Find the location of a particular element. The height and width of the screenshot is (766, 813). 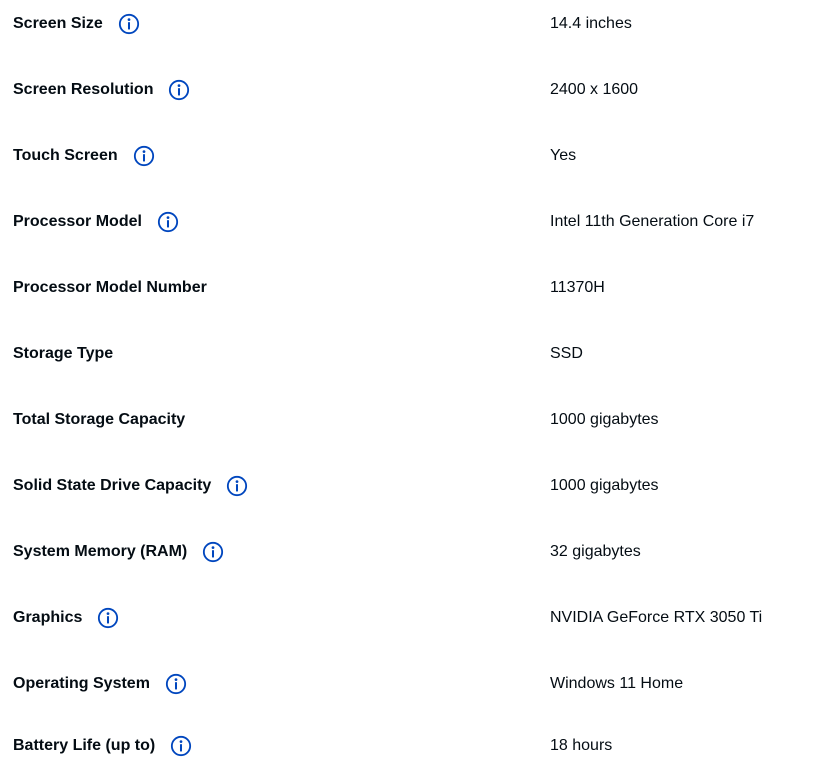

spec-label-cell: Touch Screen is located at coordinates (84, 156).